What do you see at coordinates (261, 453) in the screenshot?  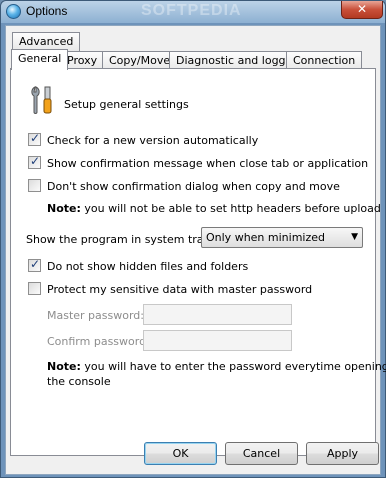 I see `cancel-button: Cancel` at bounding box center [261, 453].